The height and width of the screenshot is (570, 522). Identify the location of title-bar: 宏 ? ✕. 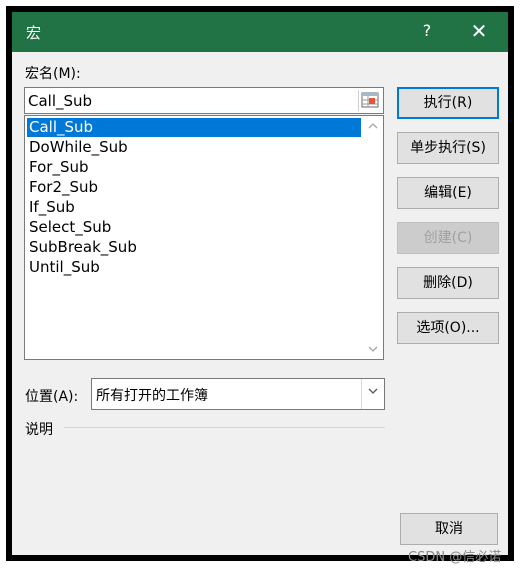
(260, 32).